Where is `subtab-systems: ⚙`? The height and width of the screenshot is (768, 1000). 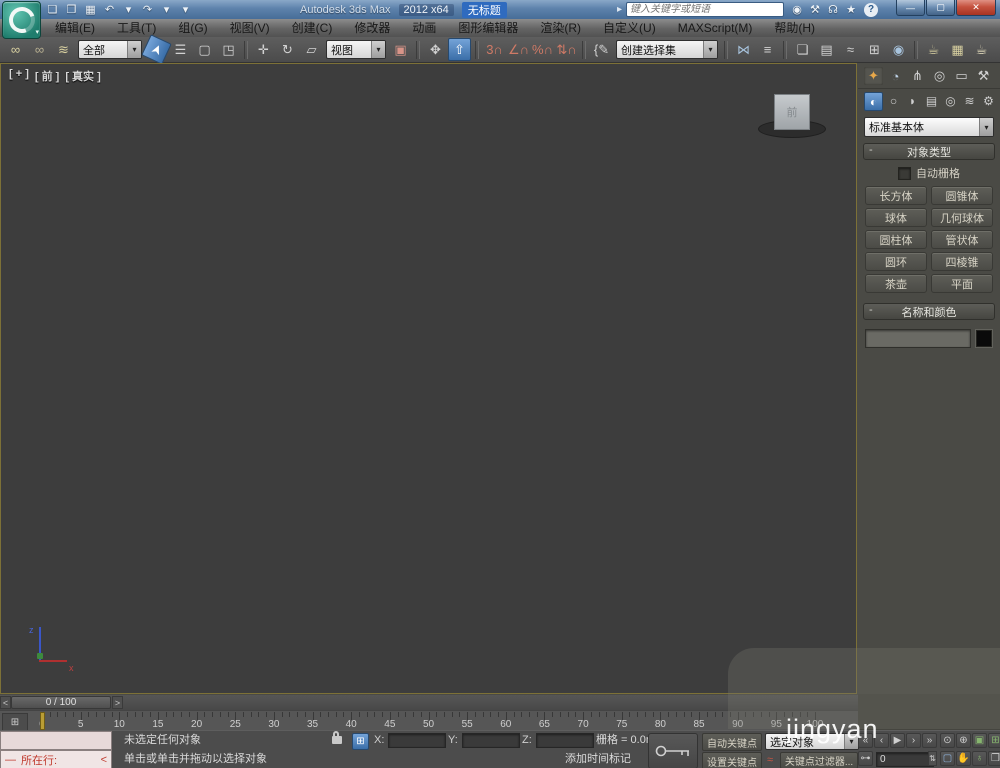 subtab-systems: ⚙ is located at coordinates (988, 100).